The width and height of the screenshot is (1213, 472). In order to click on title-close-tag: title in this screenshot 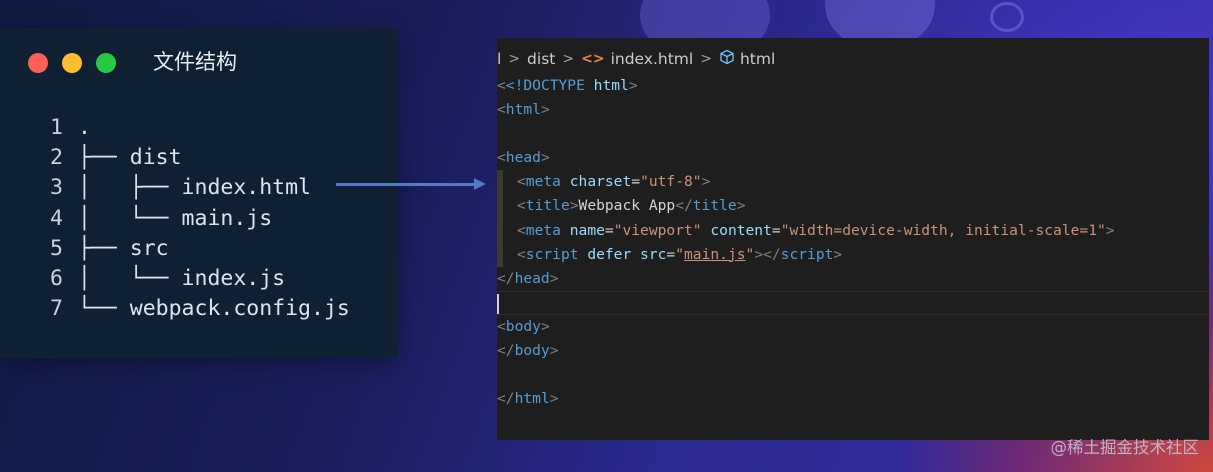, I will do `click(714, 206)`.